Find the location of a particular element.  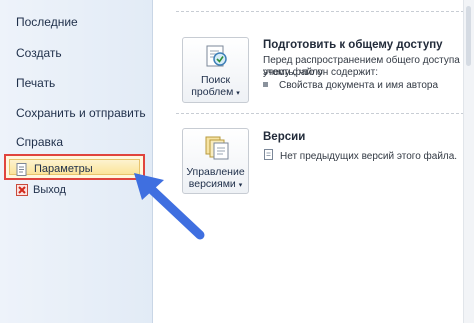

pointer-arrow-icon is located at coordinates (169, 206).